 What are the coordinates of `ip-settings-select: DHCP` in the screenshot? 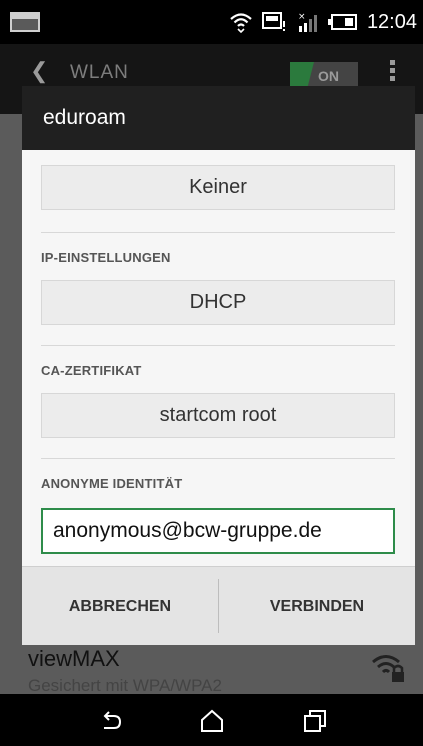 It's located at (218, 302).